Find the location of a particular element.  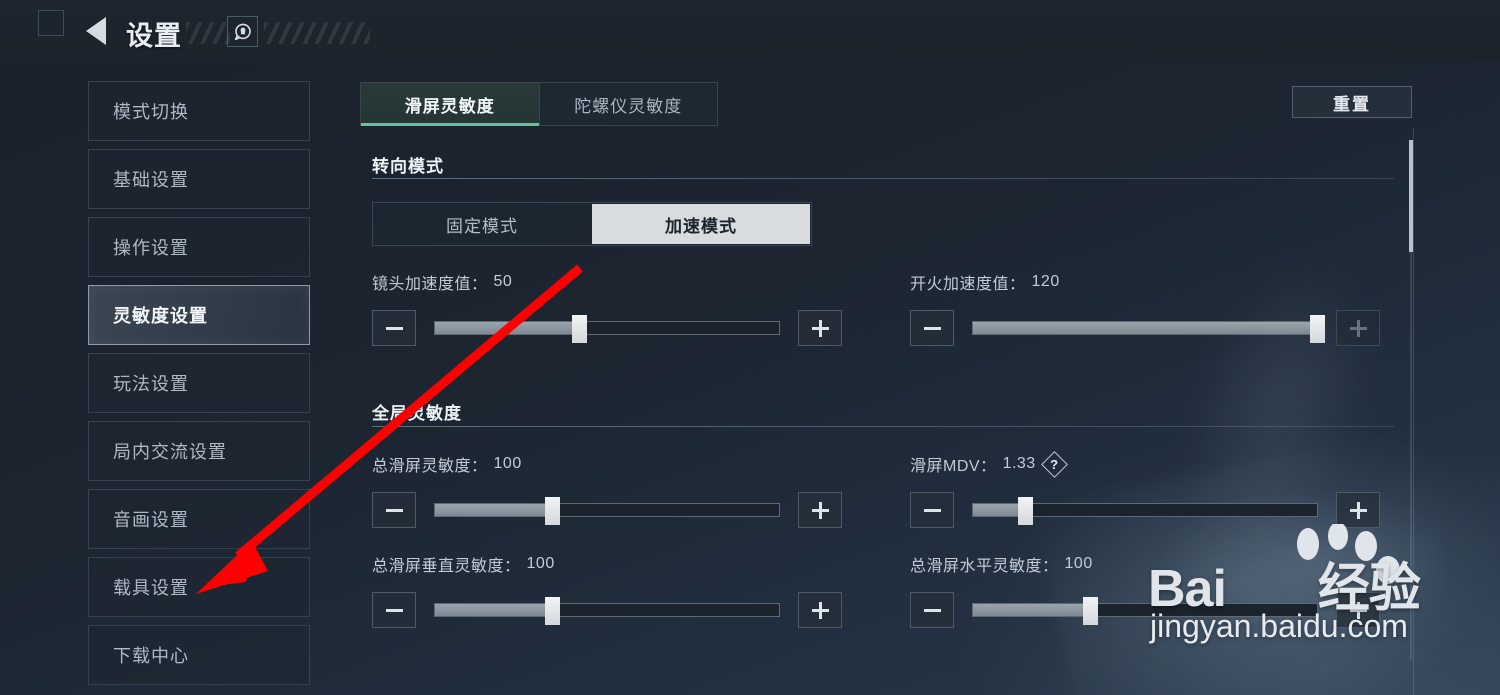

sidebar-item-gameplay: 玩法设置 is located at coordinates (199, 383).